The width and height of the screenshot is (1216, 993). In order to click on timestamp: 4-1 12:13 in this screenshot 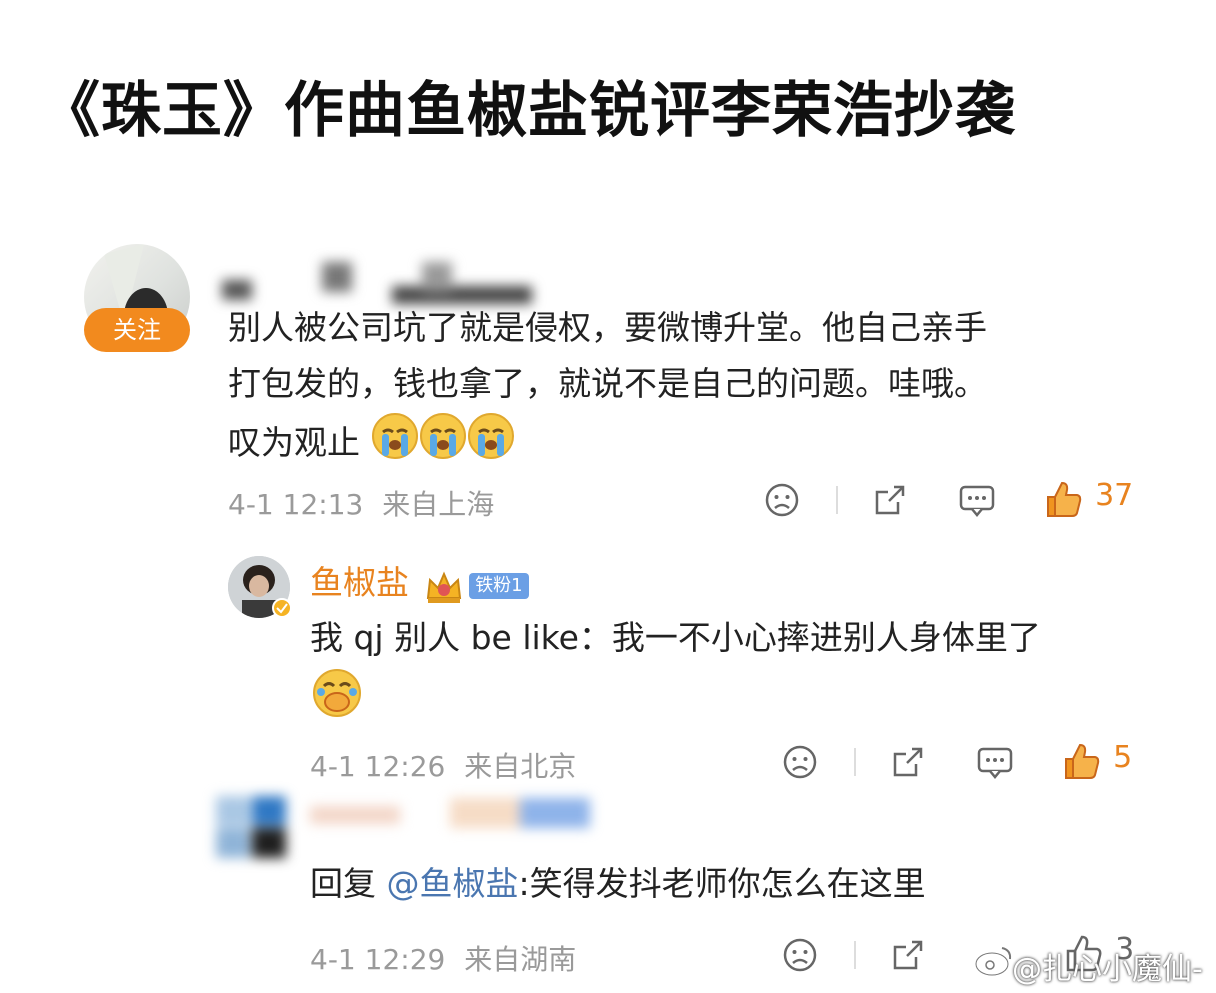, I will do `click(296, 504)`.